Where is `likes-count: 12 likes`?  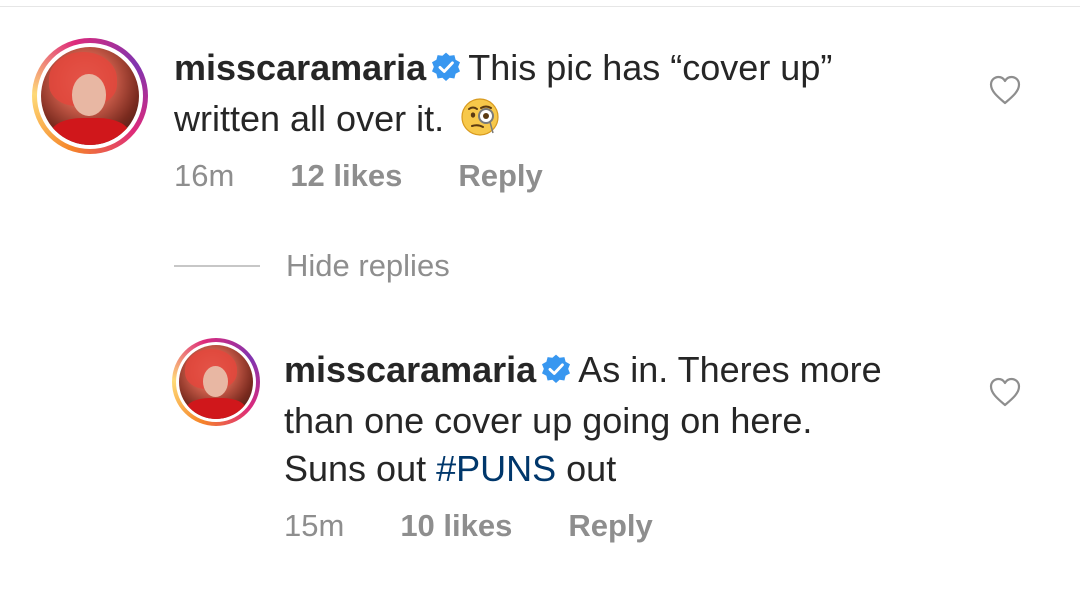 likes-count: 12 likes is located at coordinates (346, 176).